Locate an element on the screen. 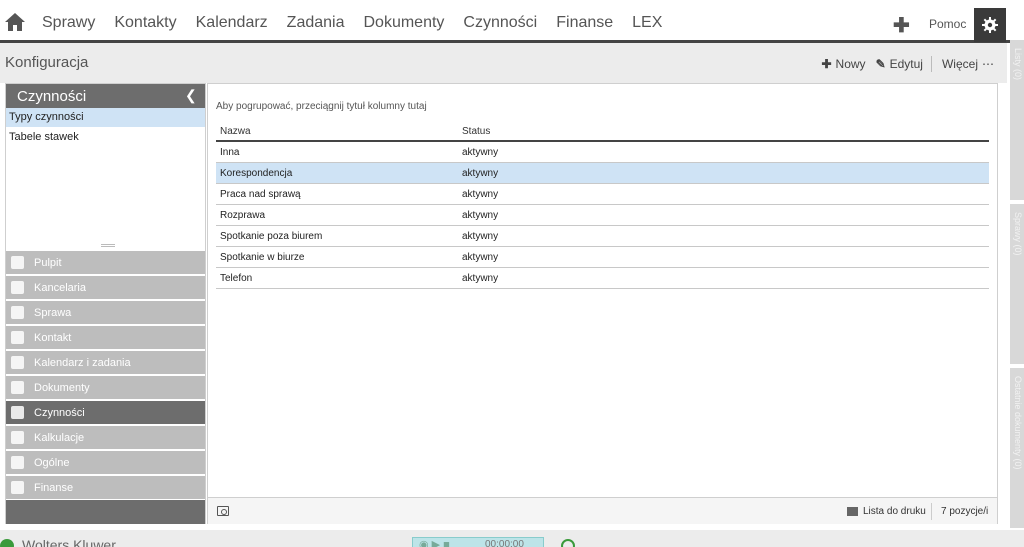  column-header-status: Status is located at coordinates (476, 131).